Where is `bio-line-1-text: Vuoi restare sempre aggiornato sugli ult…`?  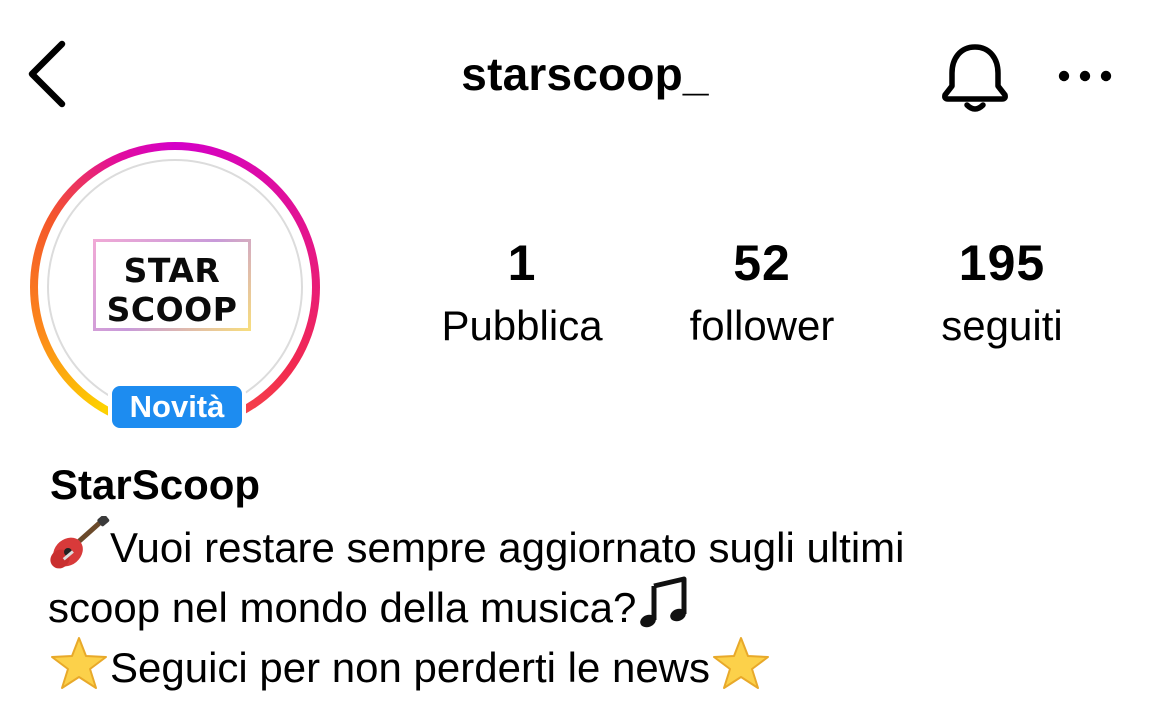 bio-line-1-text: Vuoi restare sempre aggiornato sugli ult… is located at coordinates (507, 547).